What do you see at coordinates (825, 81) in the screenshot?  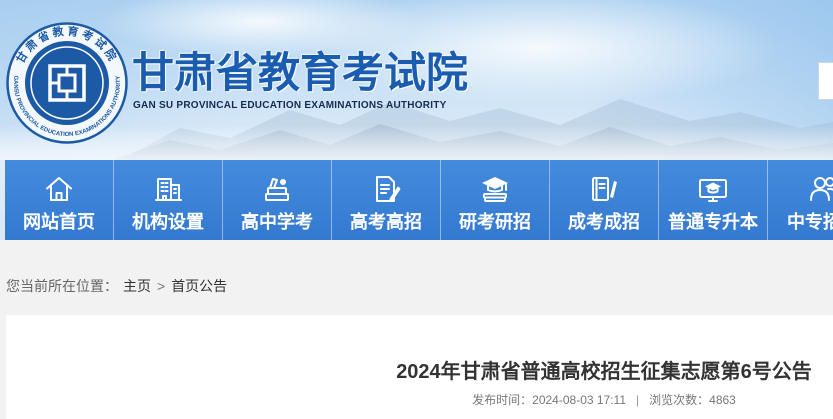 I see `search-input` at bounding box center [825, 81].